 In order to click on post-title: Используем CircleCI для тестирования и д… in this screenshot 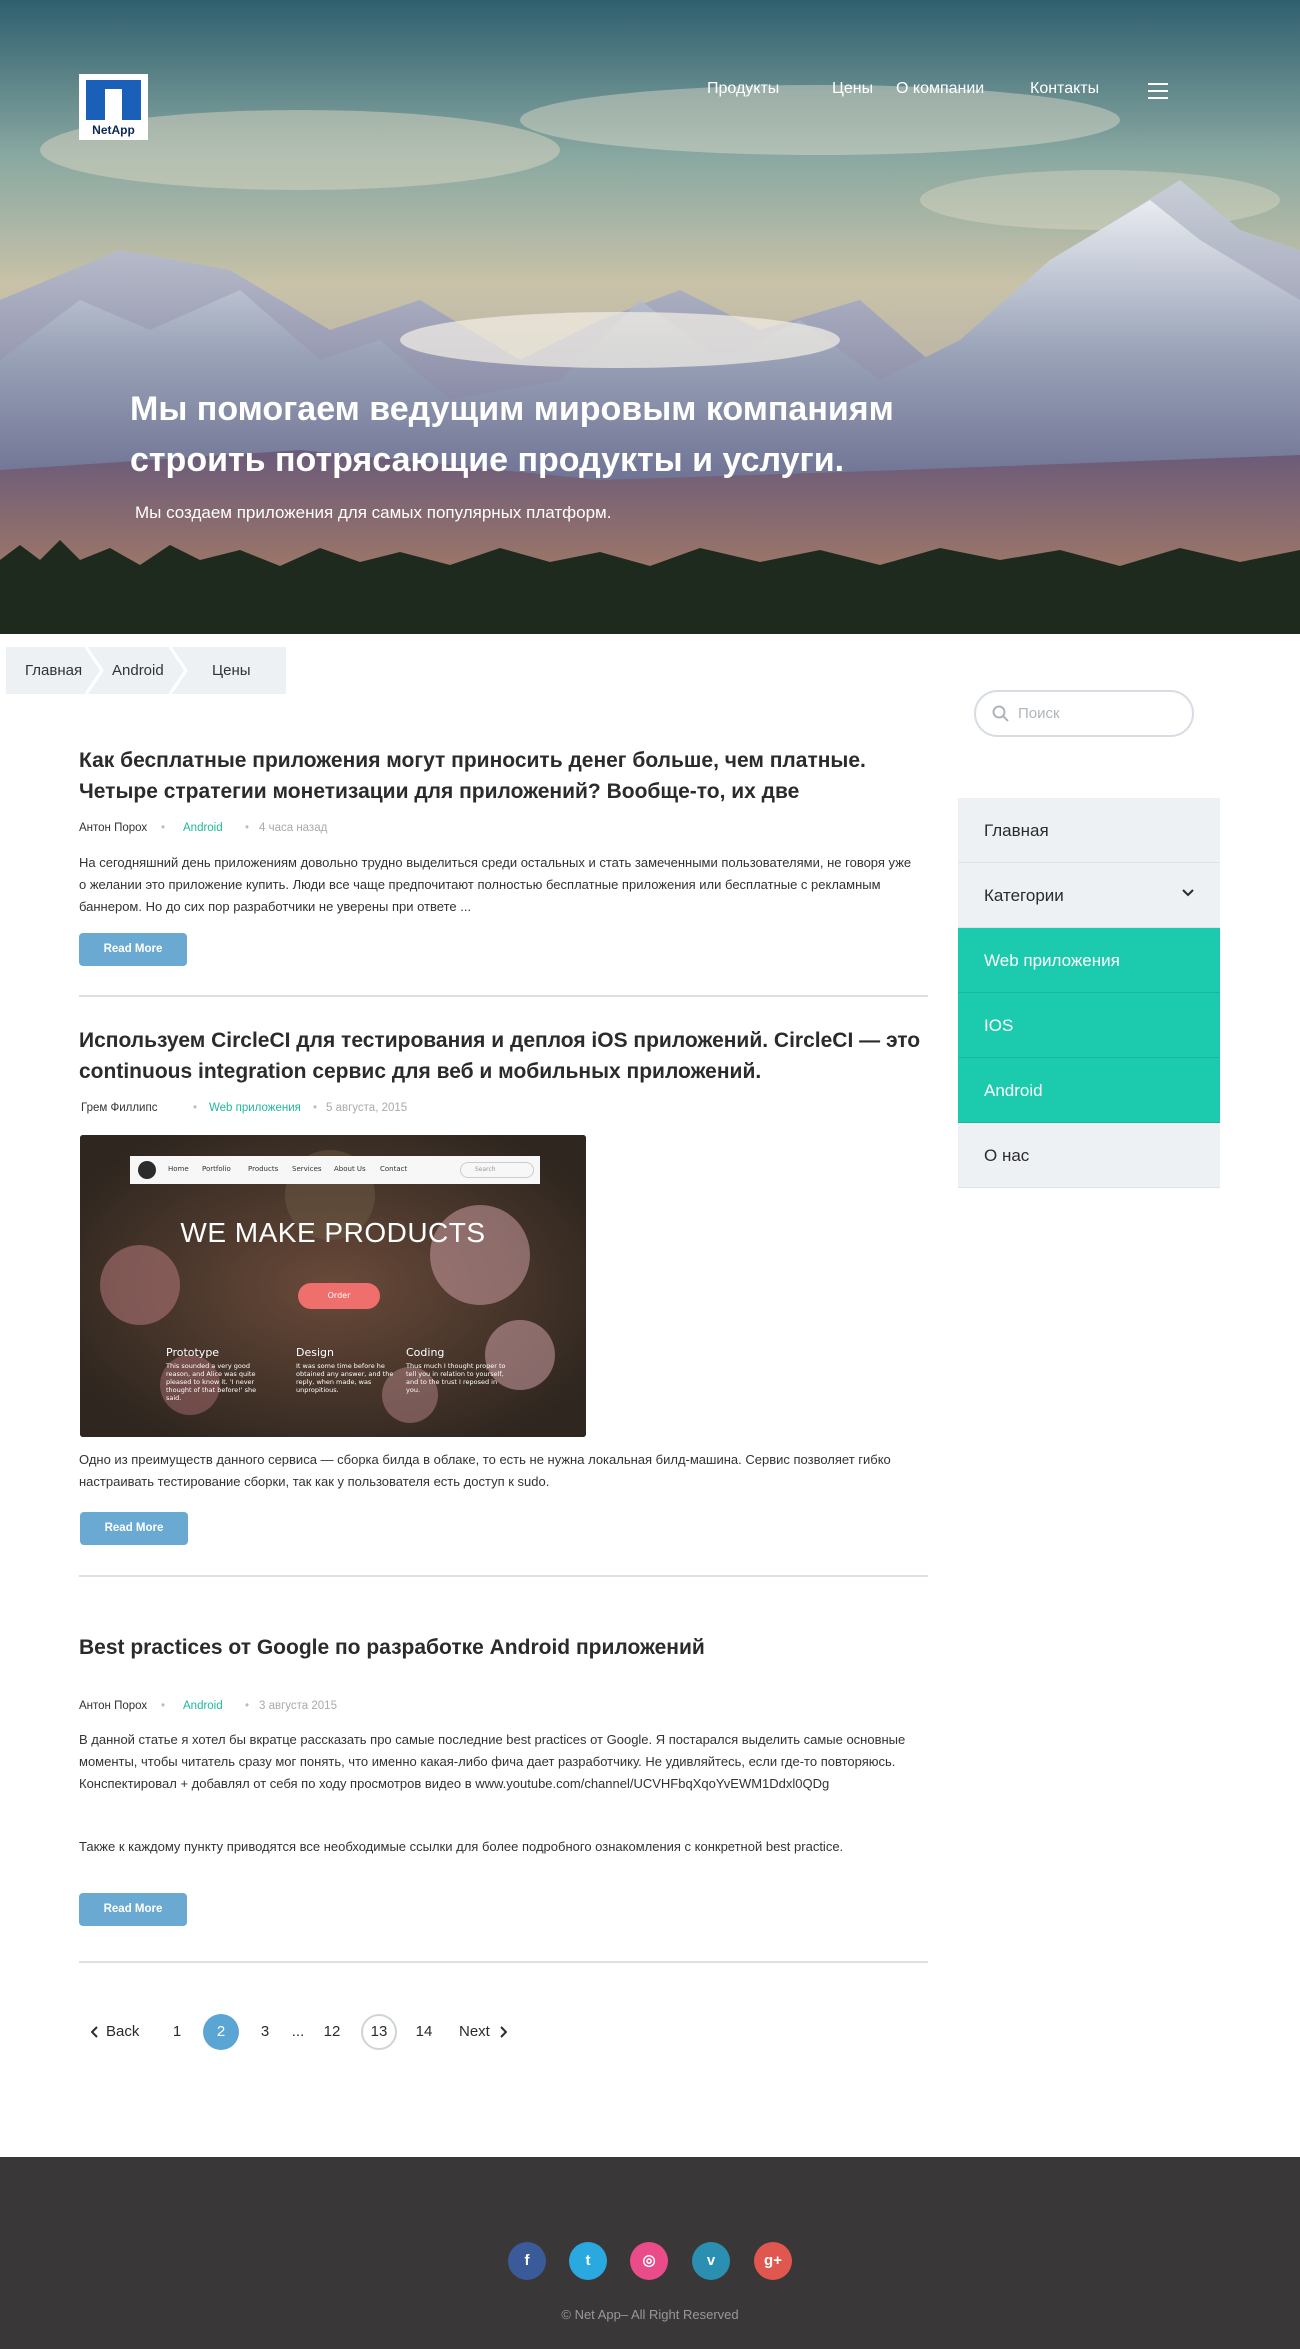, I will do `click(509, 1056)`.